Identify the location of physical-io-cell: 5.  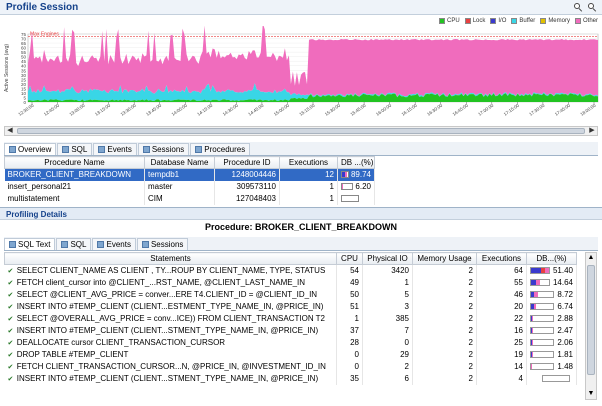
(387, 294).